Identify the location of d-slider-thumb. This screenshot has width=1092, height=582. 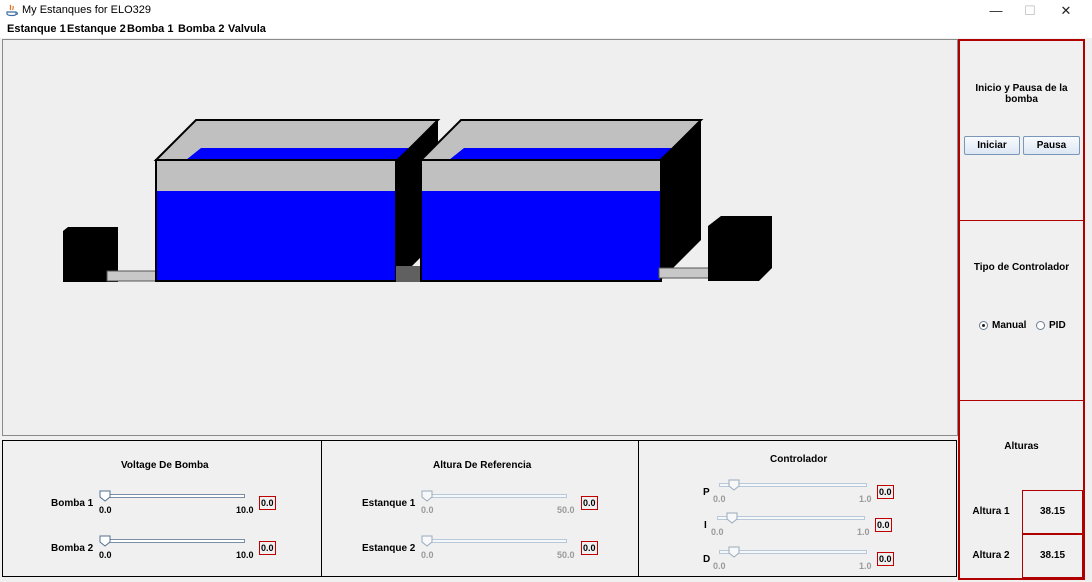
(734, 552).